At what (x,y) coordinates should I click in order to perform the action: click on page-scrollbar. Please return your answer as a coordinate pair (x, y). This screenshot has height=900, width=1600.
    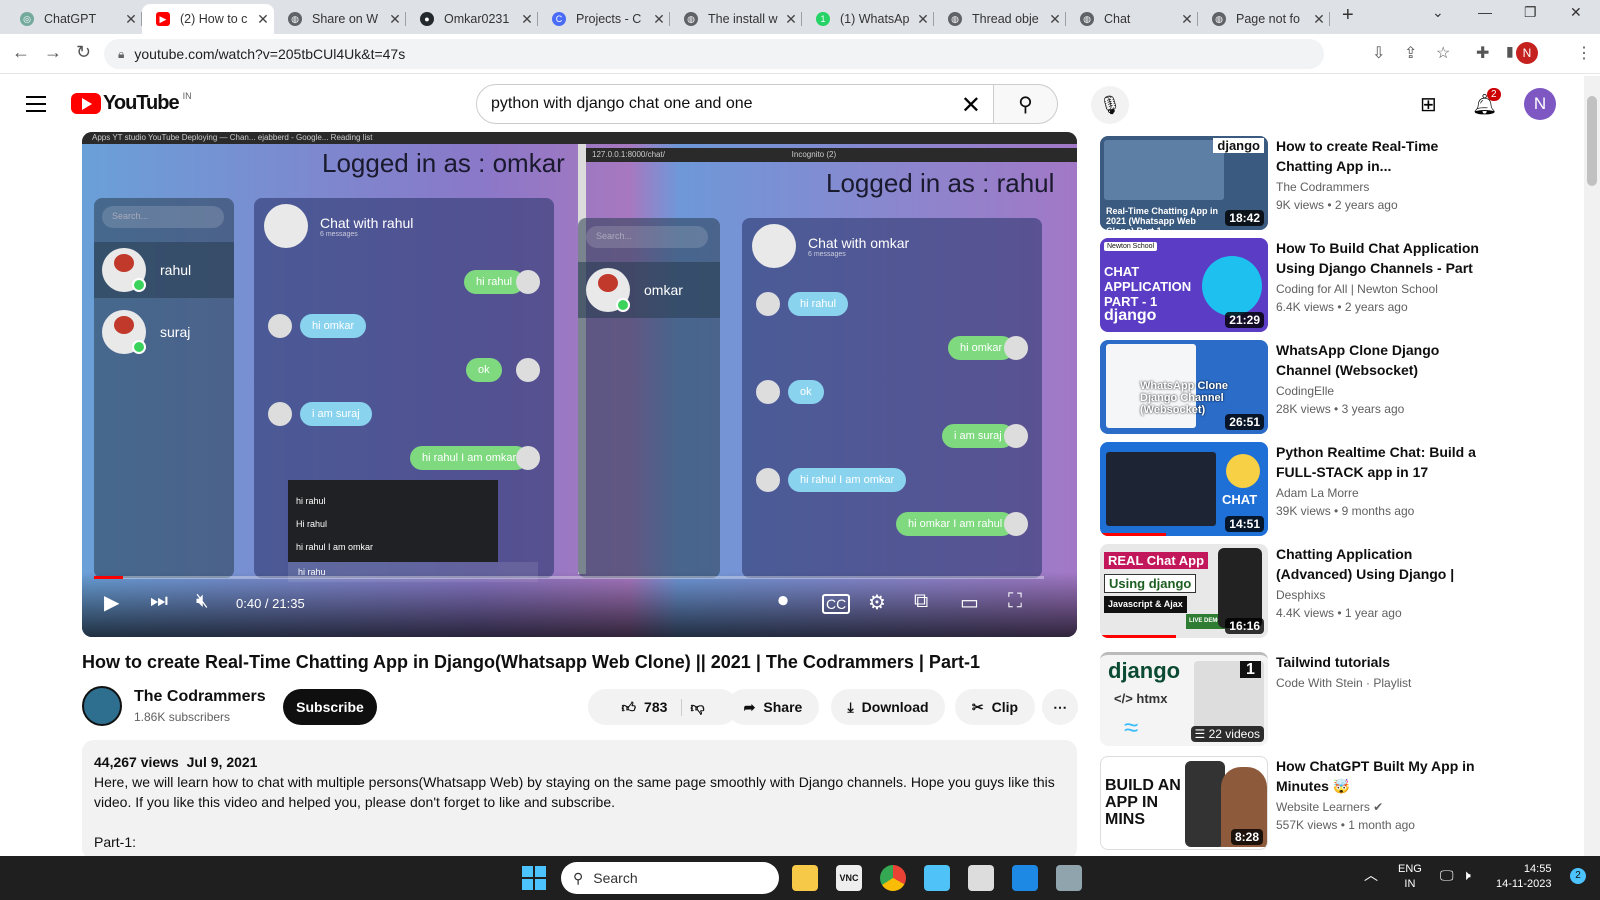
    Looking at the image, I should click on (1592, 466).